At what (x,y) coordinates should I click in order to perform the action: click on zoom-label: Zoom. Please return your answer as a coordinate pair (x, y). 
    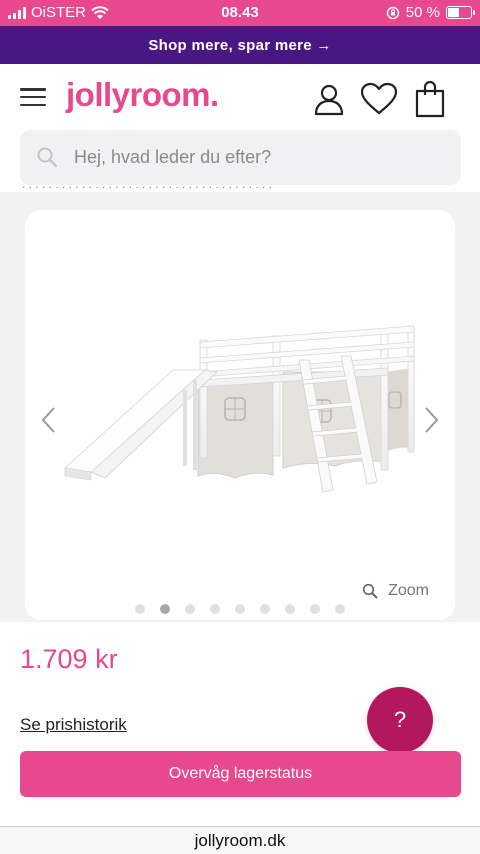
    Looking at the image, I should click on (408, 590).